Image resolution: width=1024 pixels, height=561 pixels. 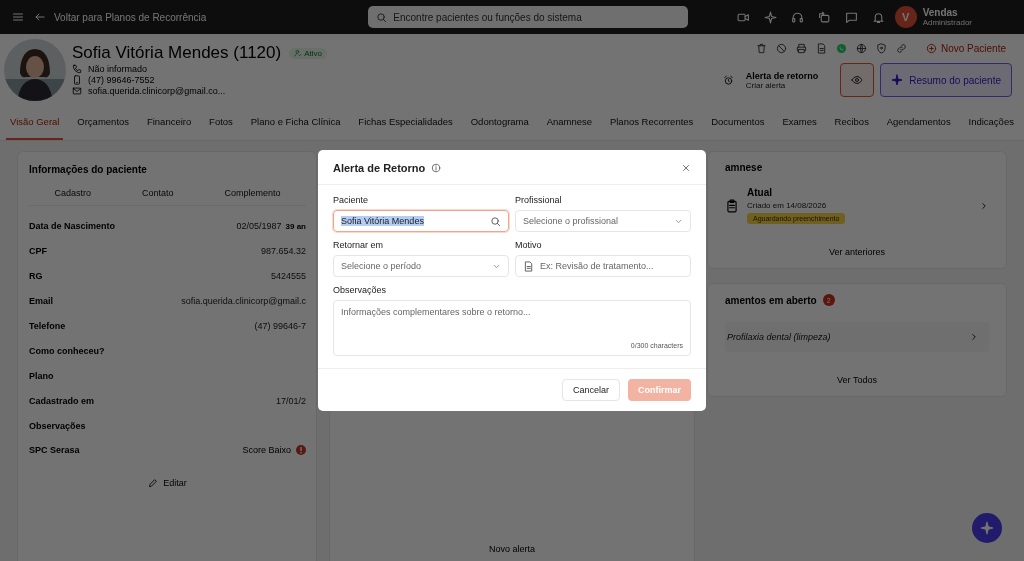 I want to click on tab: Agendamentos, so click(x=918, y=122).